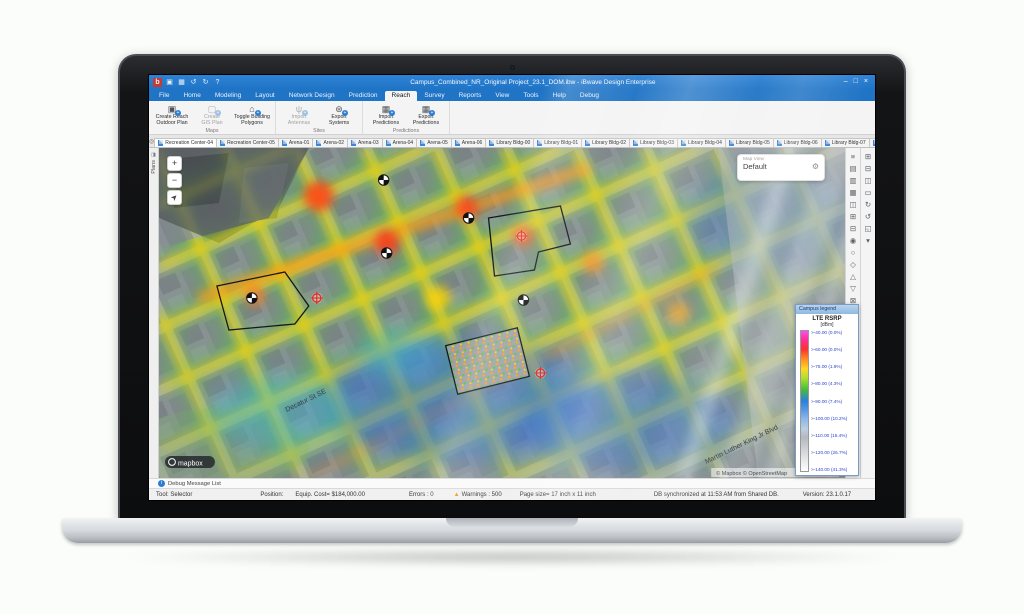  I want to click on export-predictions-button: ▦ Export Predictions, so click(426, 114).